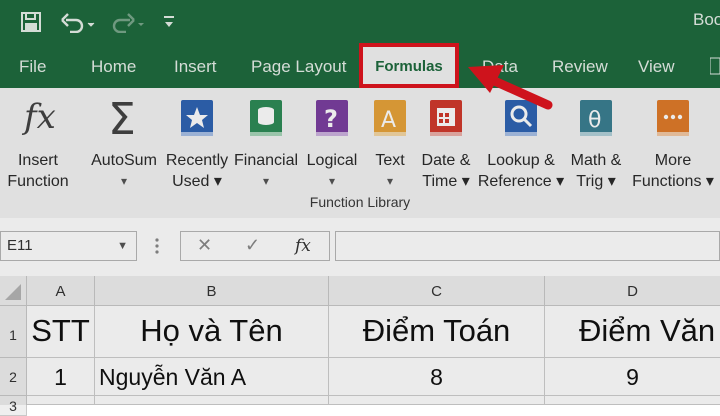 Image resolution: width=720 pixels, height=416 pixels. Describe the element at coordinates (128, 22) in the screenshot. I see `redo-icon` at that location.